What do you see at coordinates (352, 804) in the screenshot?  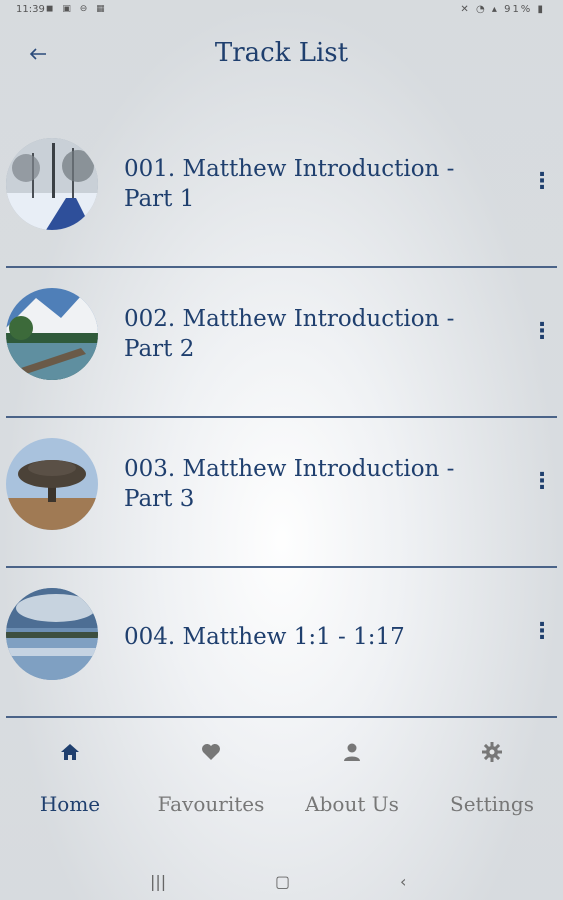 I see `nav-about-label: About Us` at bounding box center [352, 804].